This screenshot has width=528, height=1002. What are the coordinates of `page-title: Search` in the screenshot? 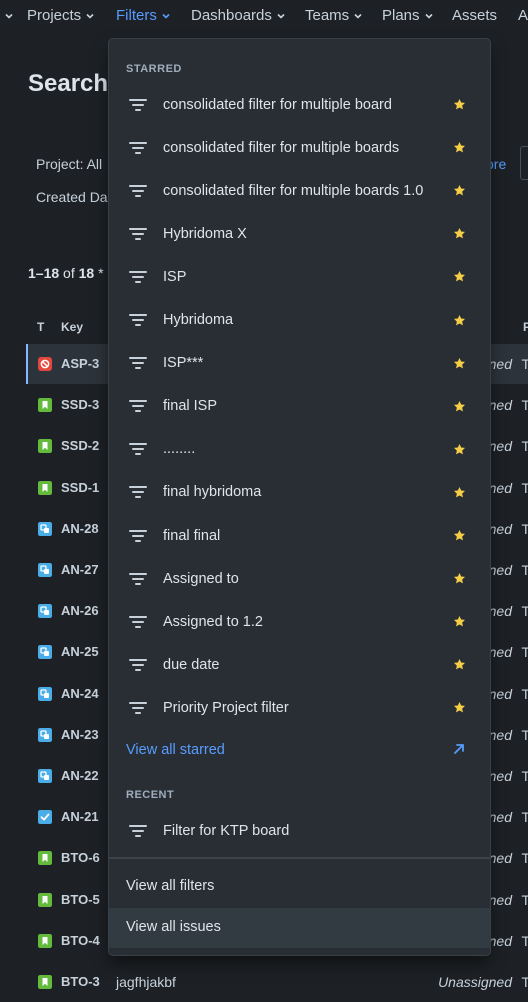 It's located at (68, 83).